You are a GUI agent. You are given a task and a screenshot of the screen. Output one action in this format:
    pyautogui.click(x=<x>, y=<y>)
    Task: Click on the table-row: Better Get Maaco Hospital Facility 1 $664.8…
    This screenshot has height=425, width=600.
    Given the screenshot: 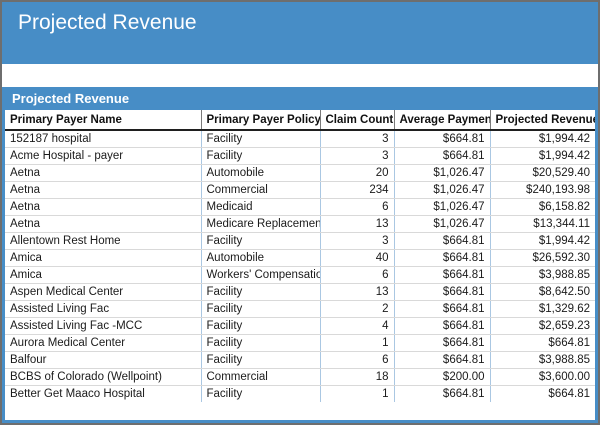 What is the action you would take?
    pyautogui.click(x=300, y=393)
    